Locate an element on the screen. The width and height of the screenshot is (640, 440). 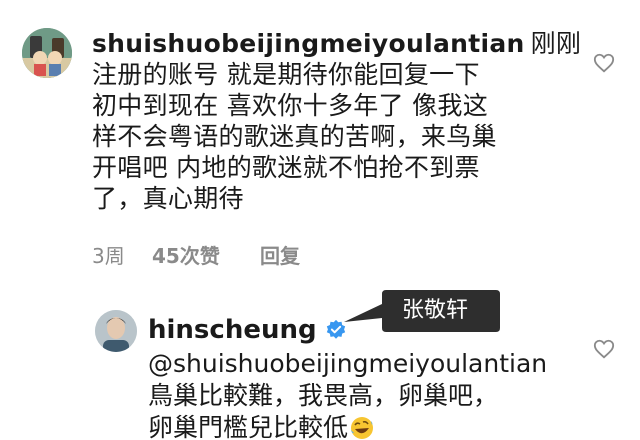
reply-username: hinscheung is located at coordinates (232, 330).